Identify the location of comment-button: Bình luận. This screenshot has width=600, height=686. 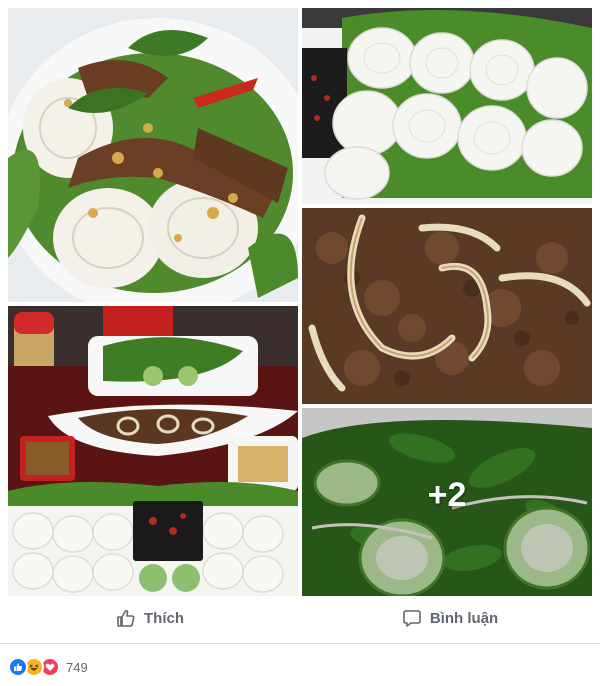
(450, 618).